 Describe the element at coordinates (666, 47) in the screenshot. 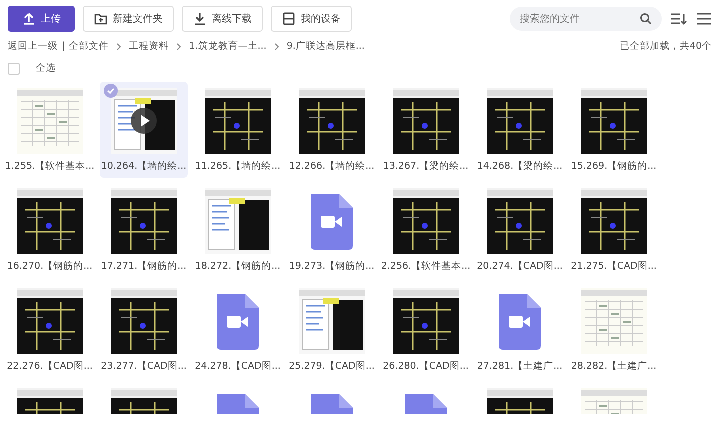

I see `status-text: 已全部加载，共40个` at that location.